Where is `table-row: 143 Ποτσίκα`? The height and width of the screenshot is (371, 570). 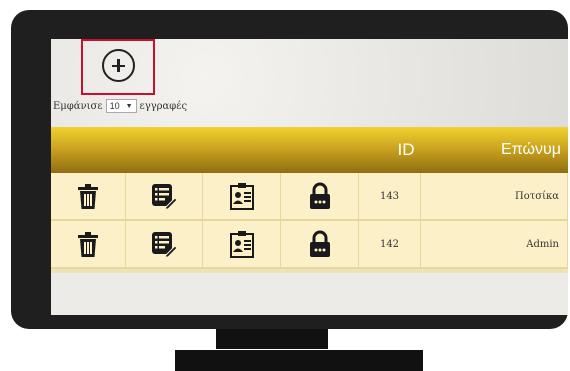
table-row: 143 Ποτσίκα is located at coordinates (309, 197).